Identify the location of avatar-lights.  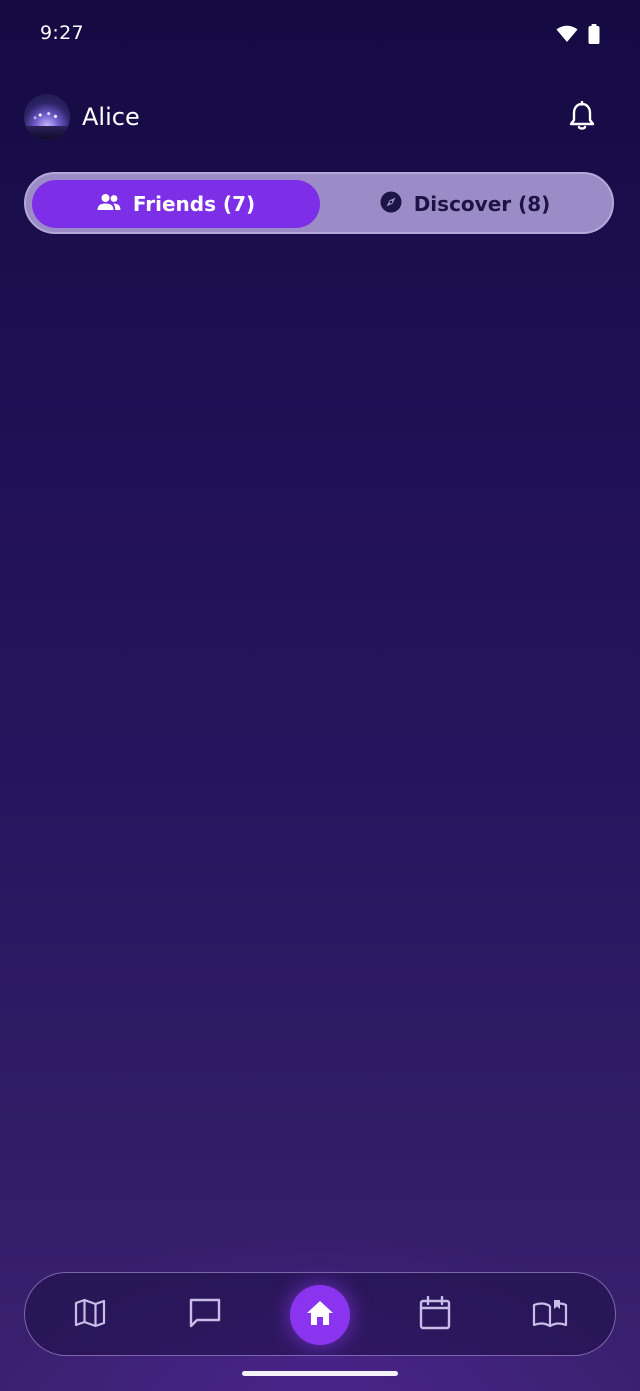
(47, 115).